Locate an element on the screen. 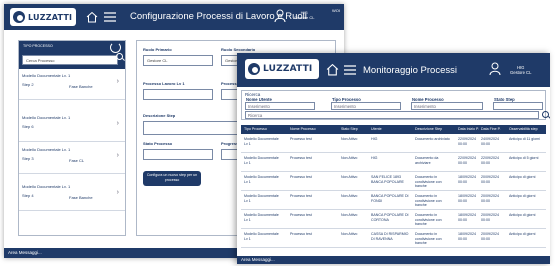  descrizione-label: Descrizione Step is located at coordinates (159, 115).